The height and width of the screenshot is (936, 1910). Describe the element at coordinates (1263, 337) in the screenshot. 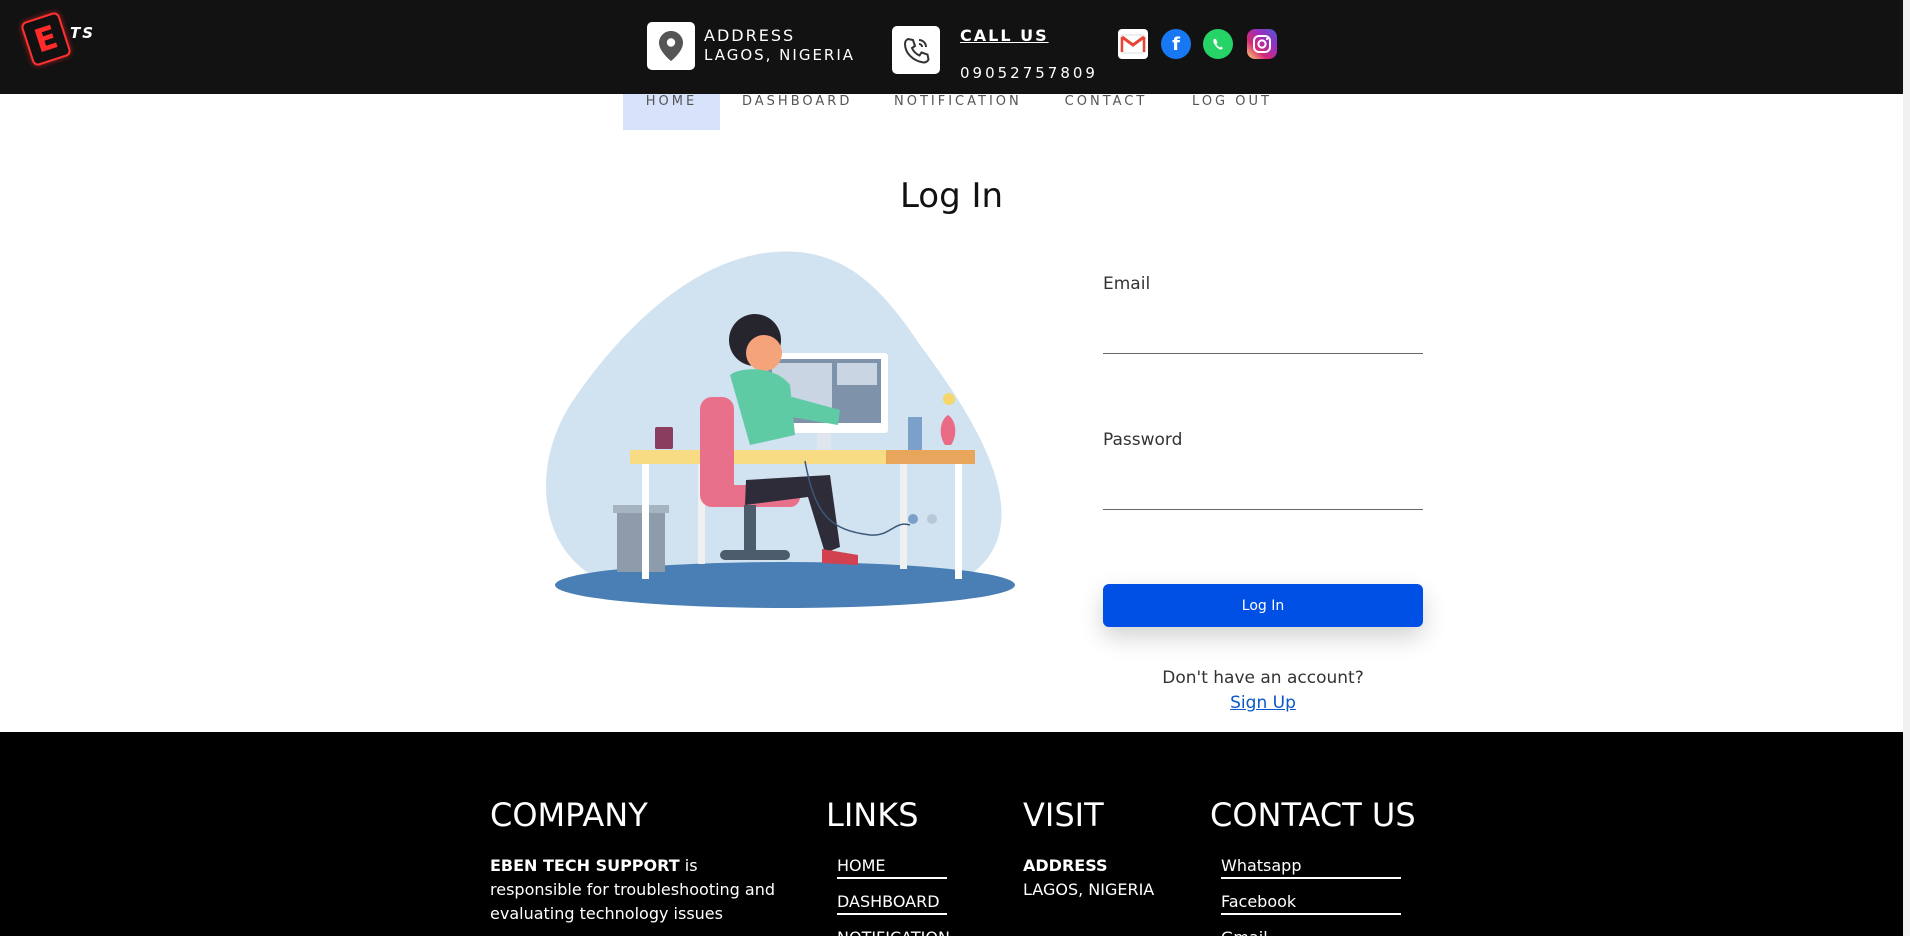

I see `email-field` at that location.